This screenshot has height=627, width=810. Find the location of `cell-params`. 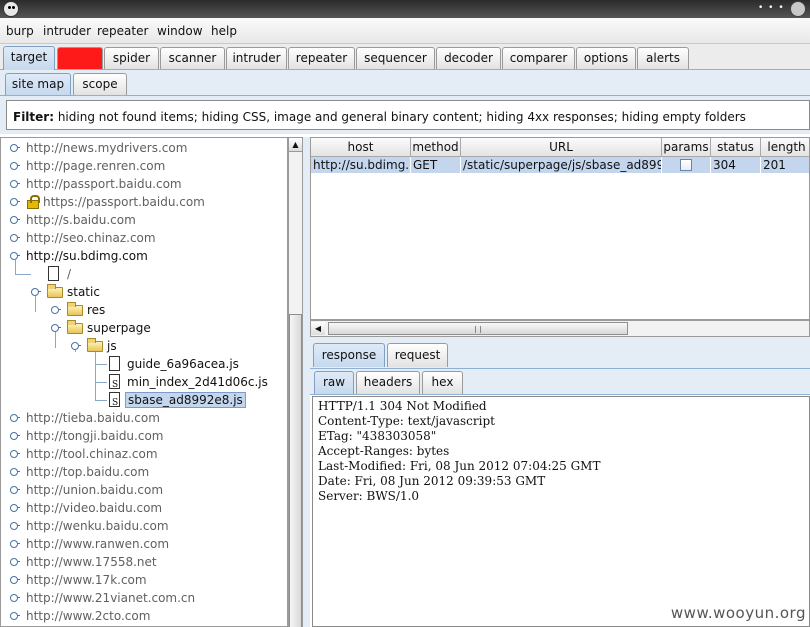

cell-params is located at coordinates (686, 165).